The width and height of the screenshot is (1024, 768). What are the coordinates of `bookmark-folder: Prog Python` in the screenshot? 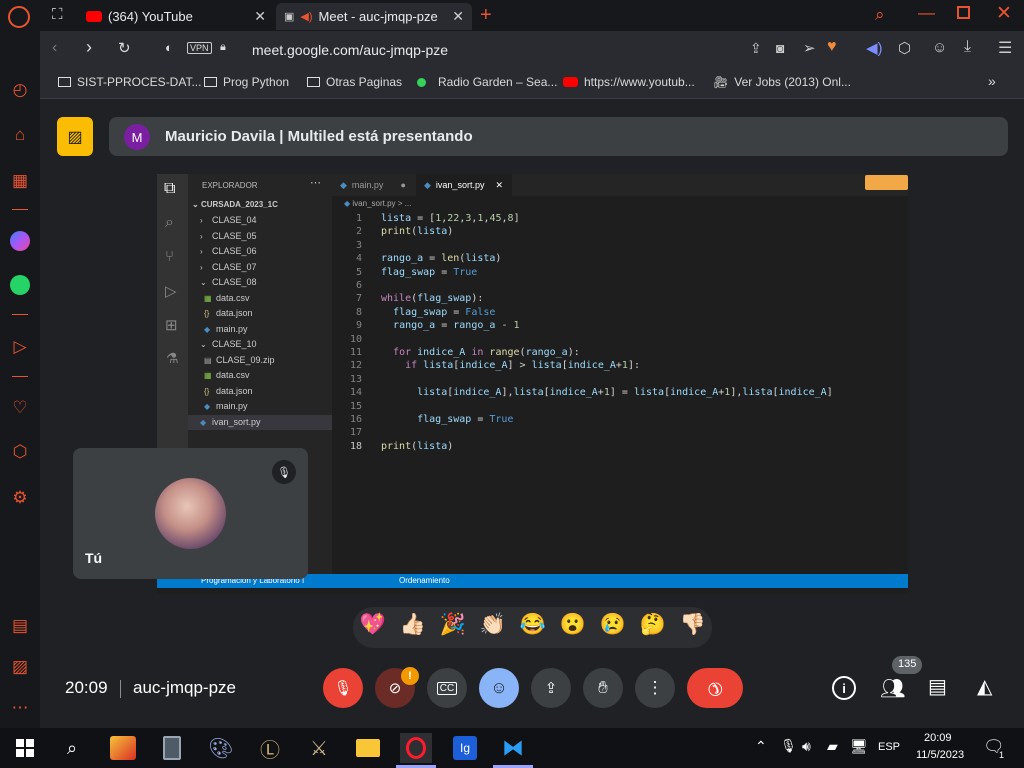 It's located at (246, 82).